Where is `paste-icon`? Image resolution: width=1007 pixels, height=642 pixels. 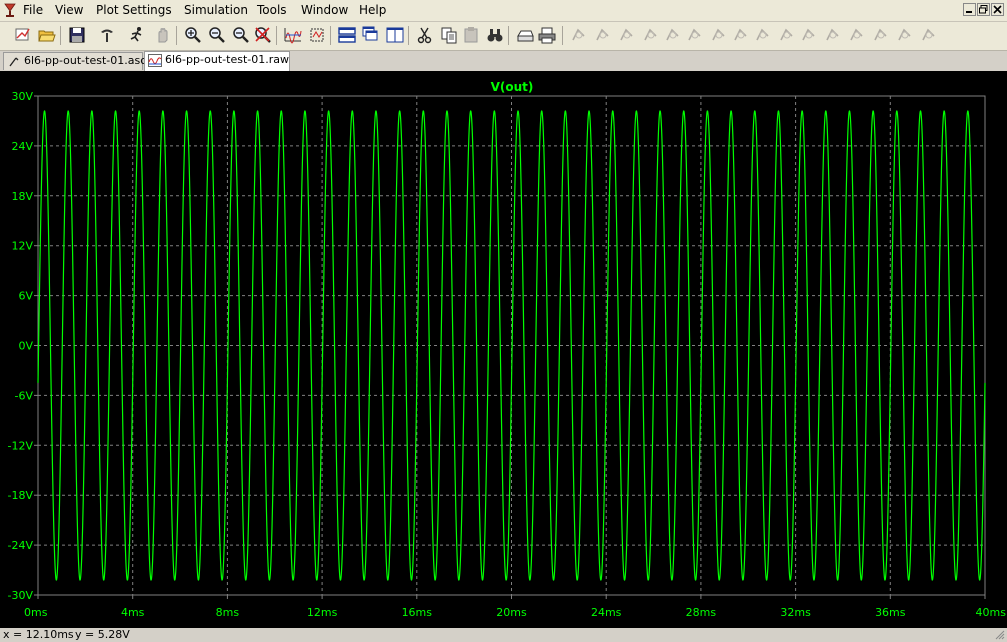 paste-icon is located at coordinates (471, 35).